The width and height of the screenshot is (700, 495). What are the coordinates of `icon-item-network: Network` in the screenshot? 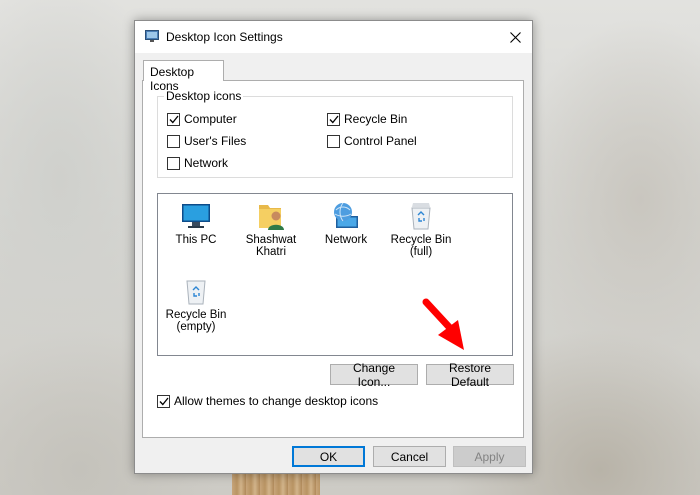 It's located at (346, 223).